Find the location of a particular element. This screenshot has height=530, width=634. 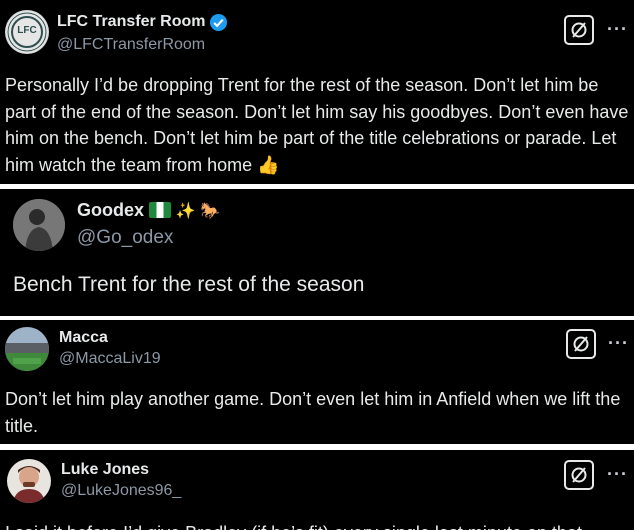

avatar-label: LFC is located at coordinates (27, 30).